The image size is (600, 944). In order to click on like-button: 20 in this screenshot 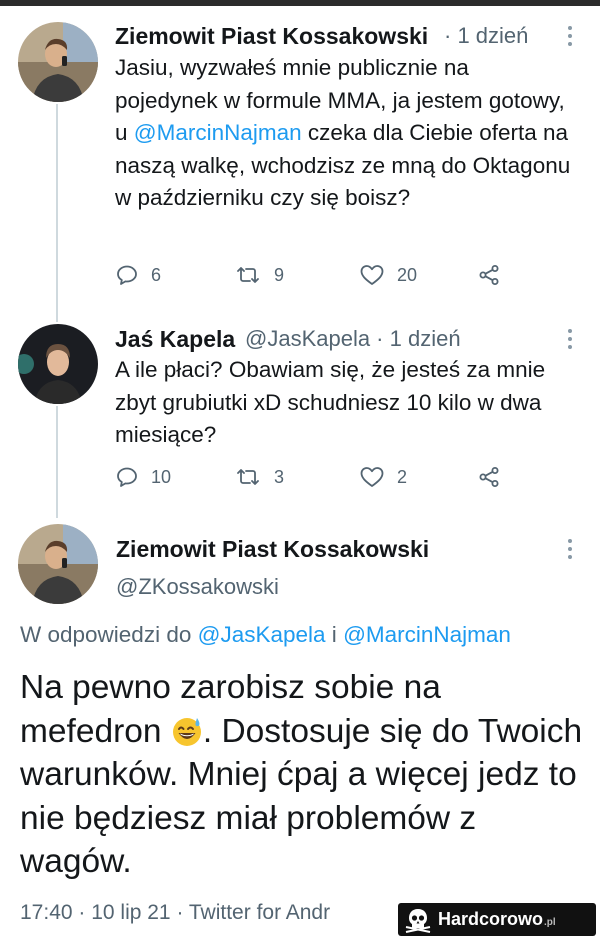, I will do `click(388, 275)`.